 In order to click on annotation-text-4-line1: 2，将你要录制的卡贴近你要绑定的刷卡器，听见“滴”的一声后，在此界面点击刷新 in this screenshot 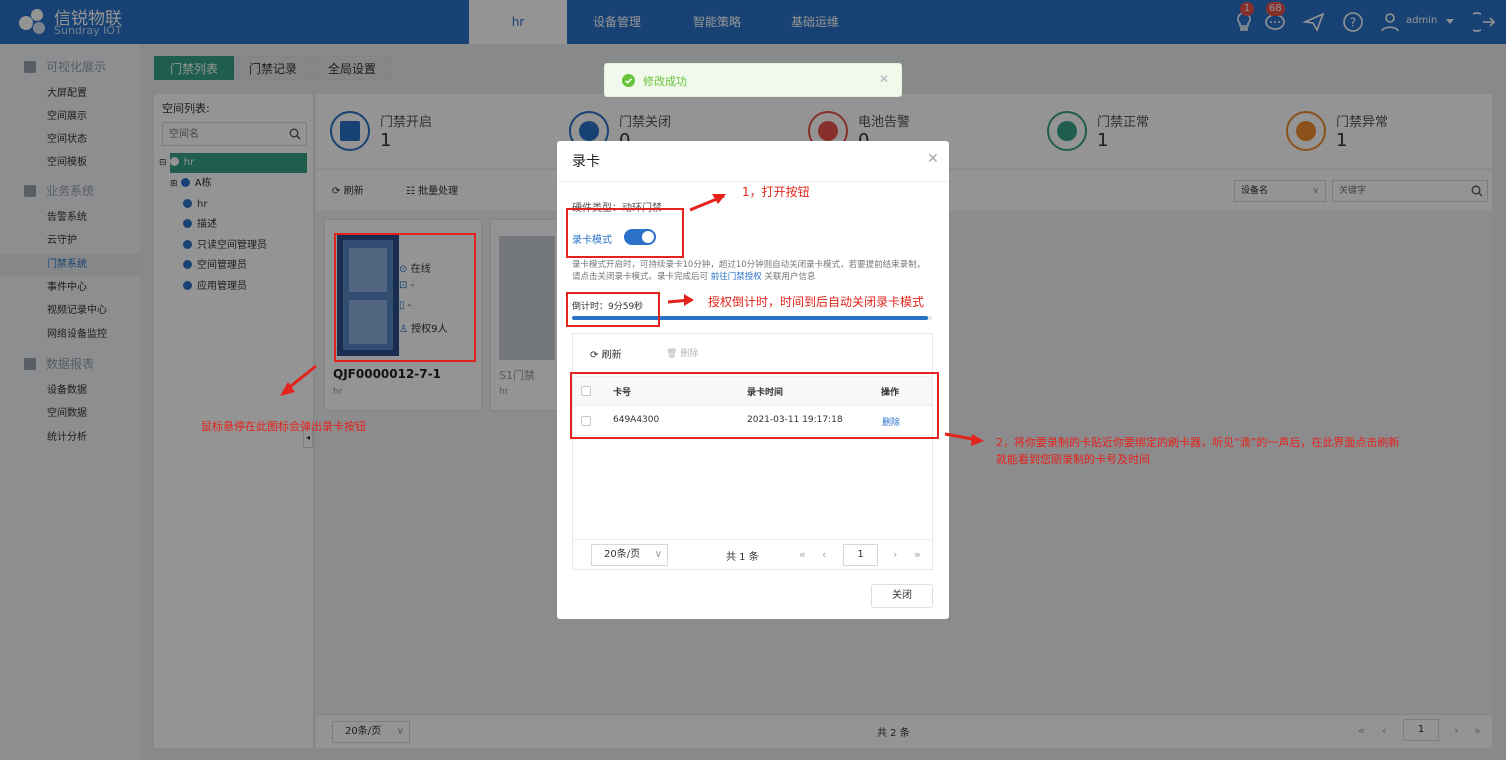, I will do `click(1198, 442)`.